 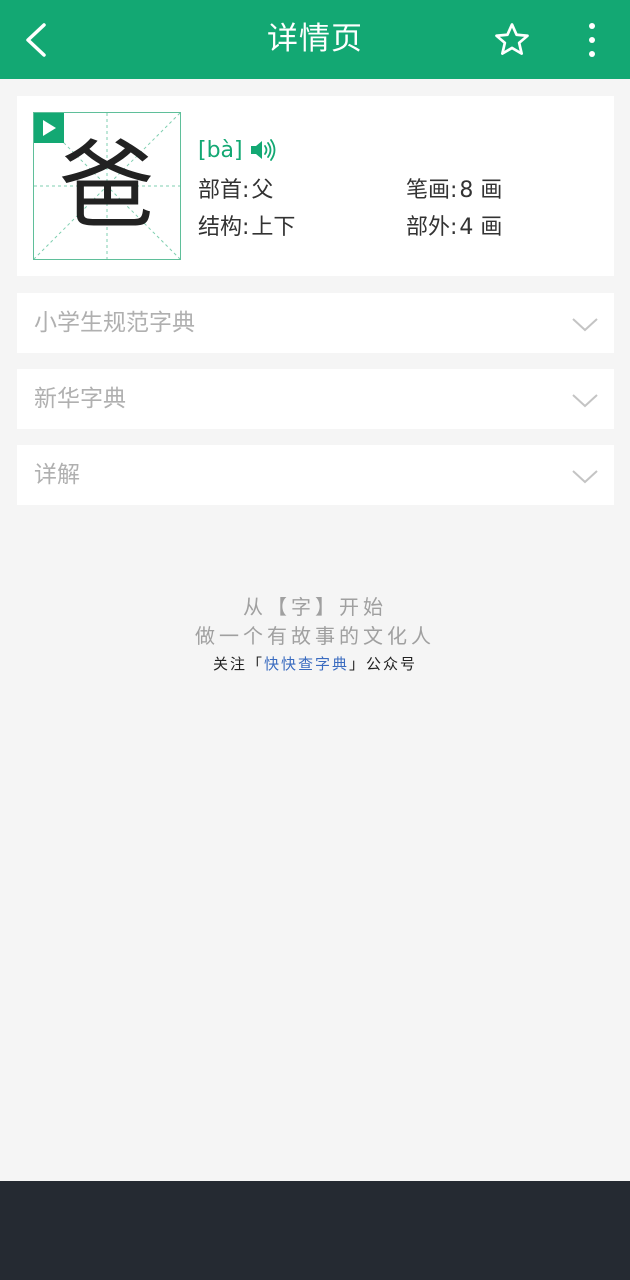 I want to click on strokes-info: 笔画:8 画, so click(x=454, y=191).